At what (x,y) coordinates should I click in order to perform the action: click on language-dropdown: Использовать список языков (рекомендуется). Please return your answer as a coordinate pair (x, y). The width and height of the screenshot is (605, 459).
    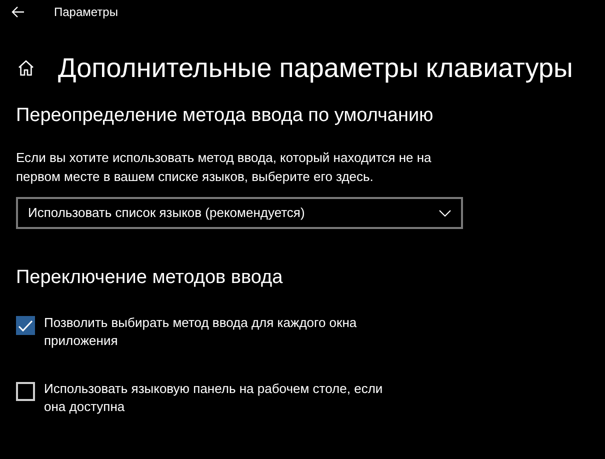
    Looking at the image, I should click on (239, 213).